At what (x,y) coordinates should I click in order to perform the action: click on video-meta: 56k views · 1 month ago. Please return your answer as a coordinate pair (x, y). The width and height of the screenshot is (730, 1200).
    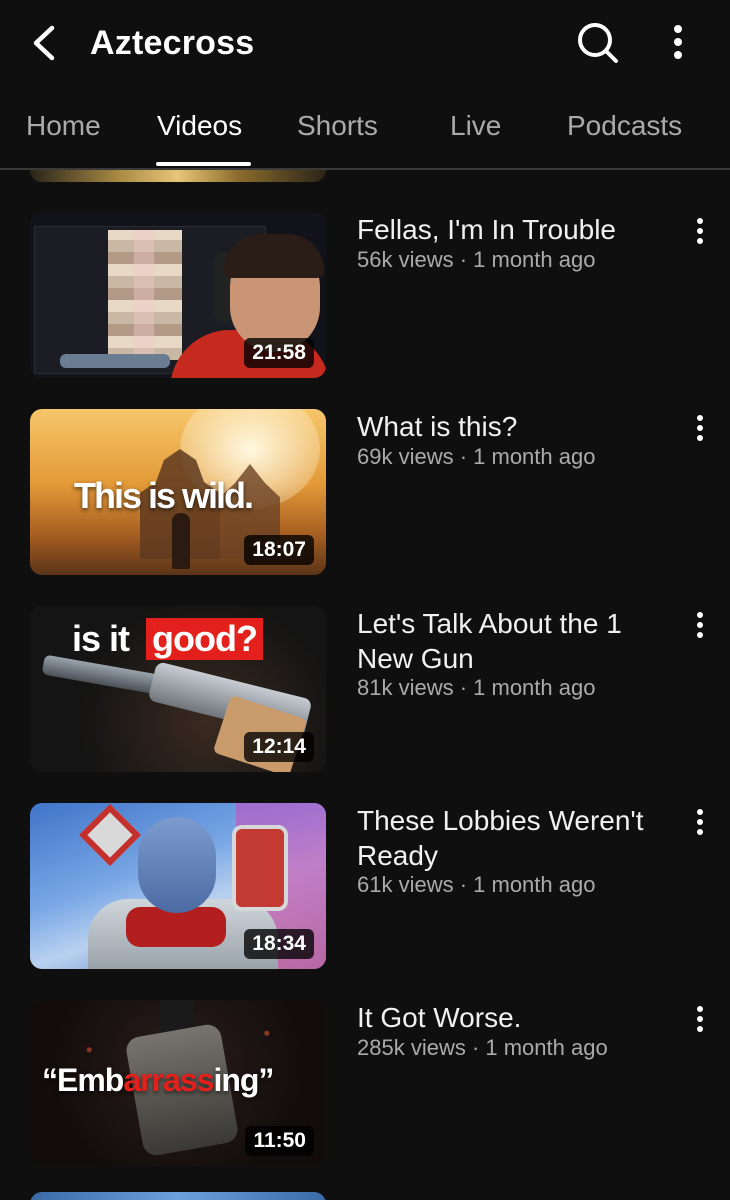
    Looking at the image, I should click on (476, 259).